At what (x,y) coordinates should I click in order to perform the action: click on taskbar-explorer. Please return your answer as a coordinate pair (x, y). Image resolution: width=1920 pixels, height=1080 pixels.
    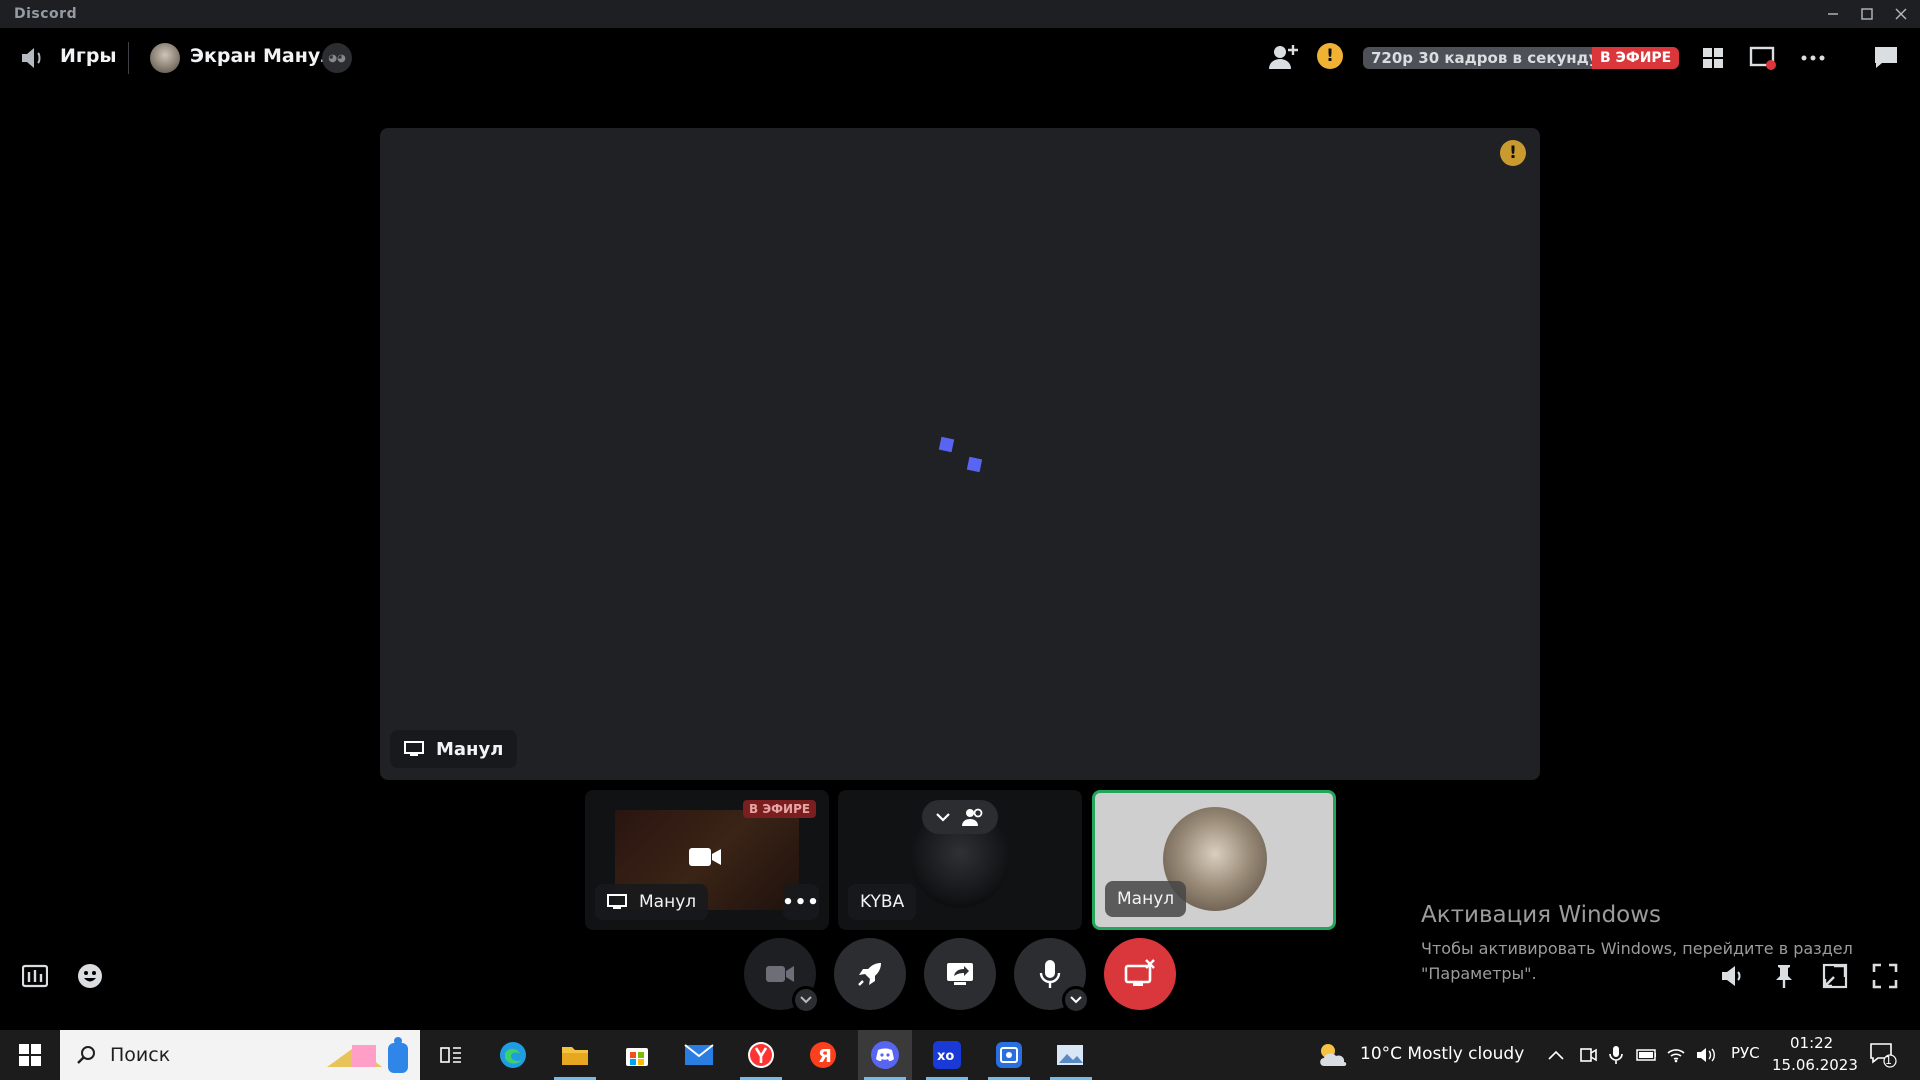
    Looking at the image, I should click on (575, 1055).